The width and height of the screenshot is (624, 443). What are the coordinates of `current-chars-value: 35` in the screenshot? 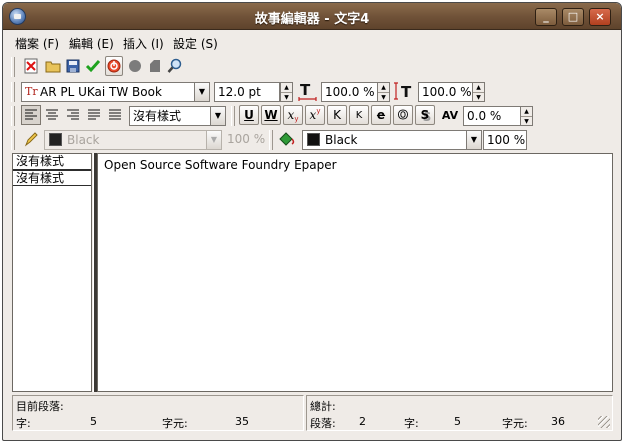 It's located at (242, 421).